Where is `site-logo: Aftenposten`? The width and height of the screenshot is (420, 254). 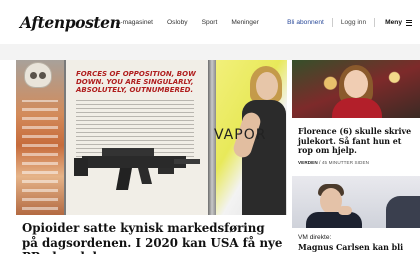 site-logo: Aftenposten is located at coordinates (70, 22).